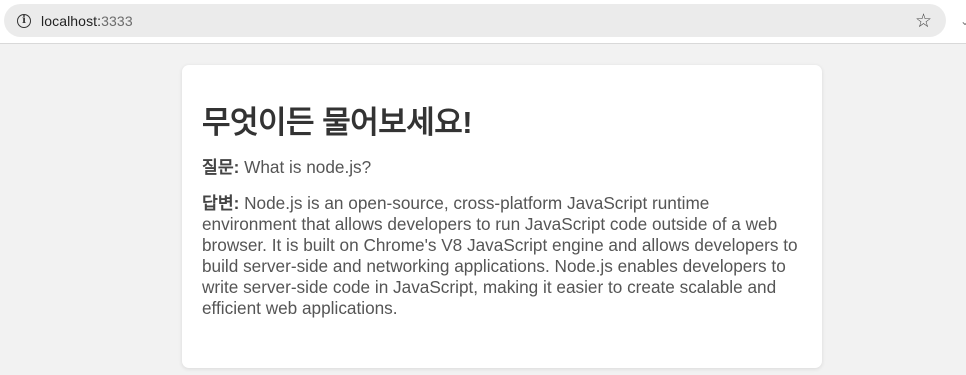 The width and height of the screenshot is (966, 375). I want to click on url-text: localhost:3333, so click(87, 21).